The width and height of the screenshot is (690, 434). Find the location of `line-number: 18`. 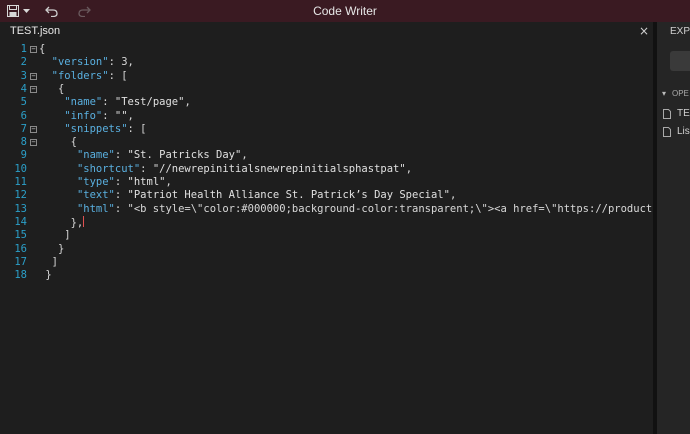

line-number: 18 is located at coordinates (20, 275).